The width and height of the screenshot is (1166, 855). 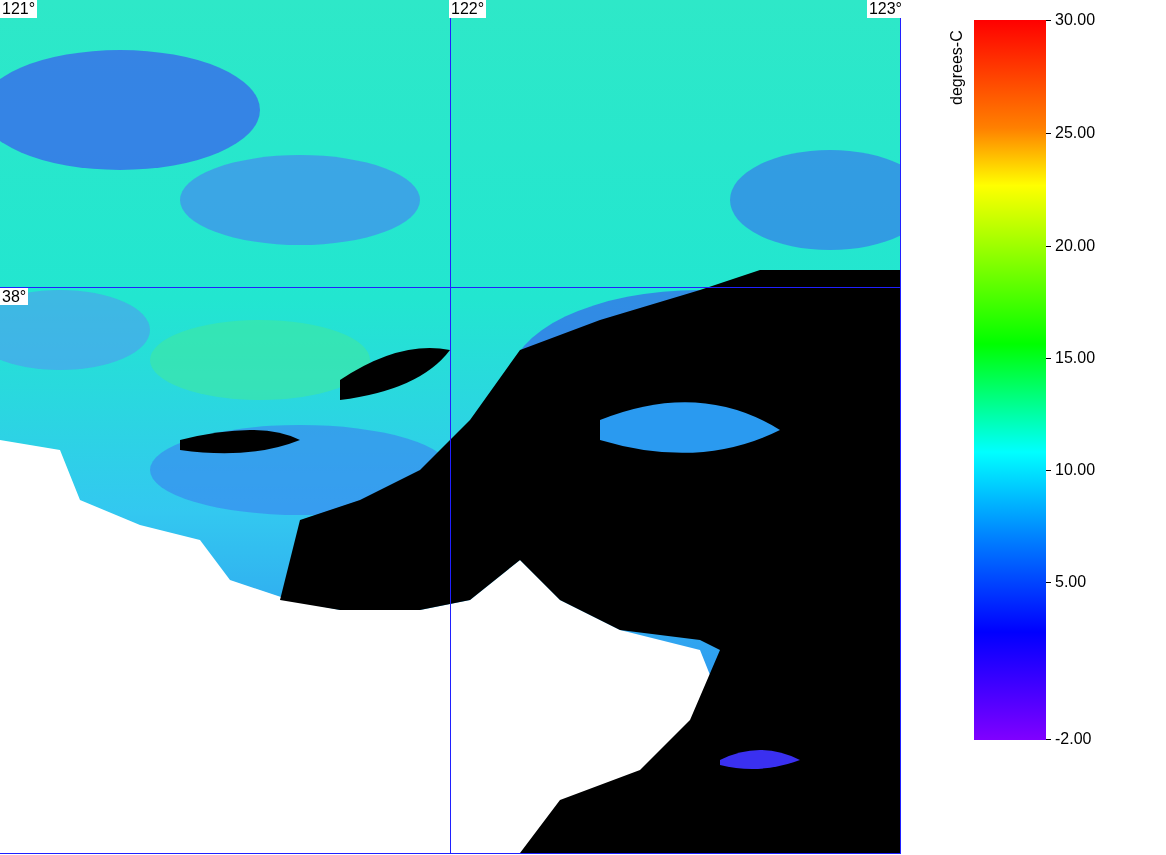 I want to click on longitude-label: 122°, so click(x=468, y=9).